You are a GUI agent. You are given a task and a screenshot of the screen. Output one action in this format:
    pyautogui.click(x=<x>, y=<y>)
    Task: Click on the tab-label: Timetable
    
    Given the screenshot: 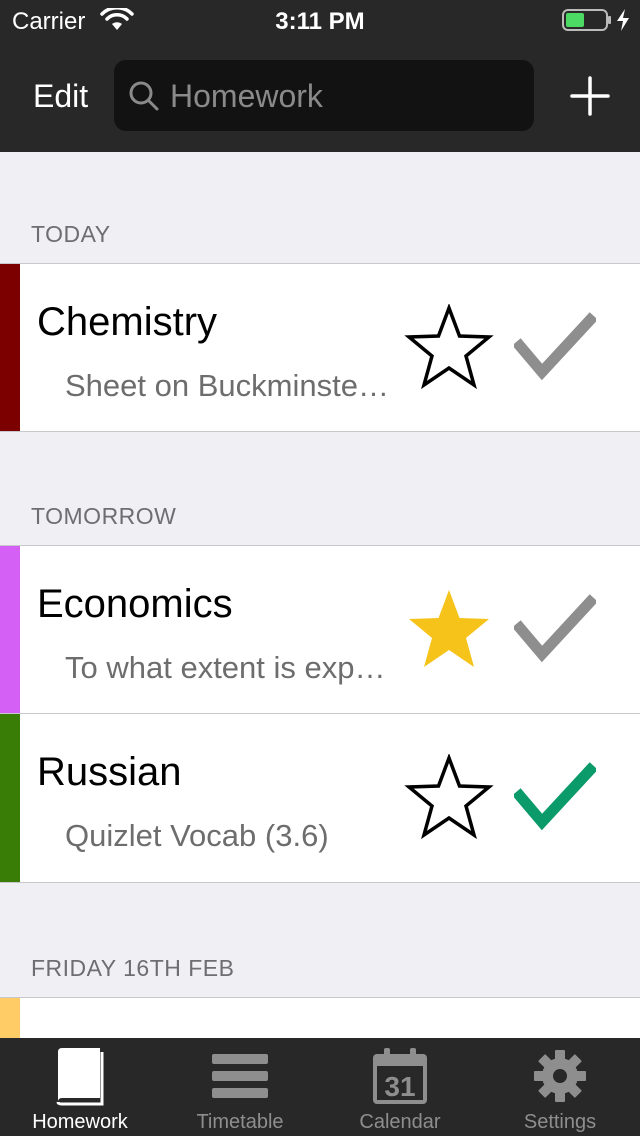 What is the action you would take?
    pyautogui.click(x=240, y=1122)
    